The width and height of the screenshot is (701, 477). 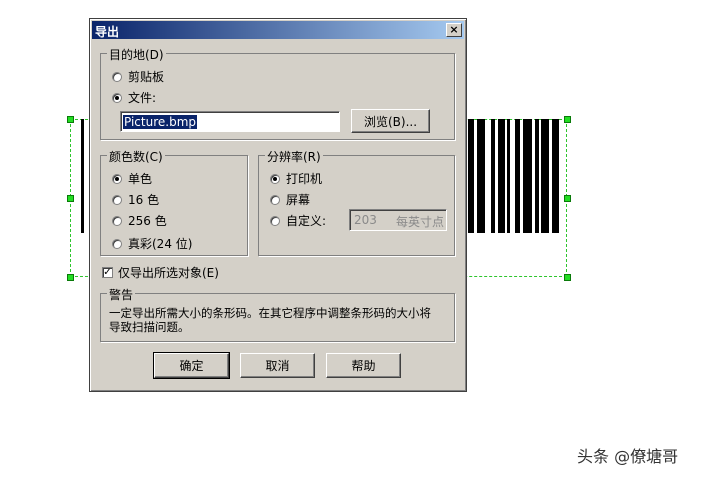 What do you see at coordinates (365, 220) in the screenshot?
I see `custom-dpi-value: 203` at bounding box center [365, 220].